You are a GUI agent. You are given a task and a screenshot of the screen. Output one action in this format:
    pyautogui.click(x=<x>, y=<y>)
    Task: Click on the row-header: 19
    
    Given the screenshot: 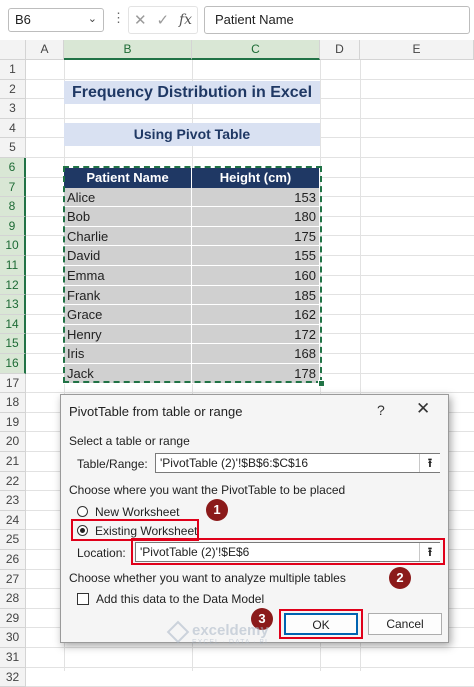 What is the action you would take?
    pyautogui.click(x=13, y=422)
    